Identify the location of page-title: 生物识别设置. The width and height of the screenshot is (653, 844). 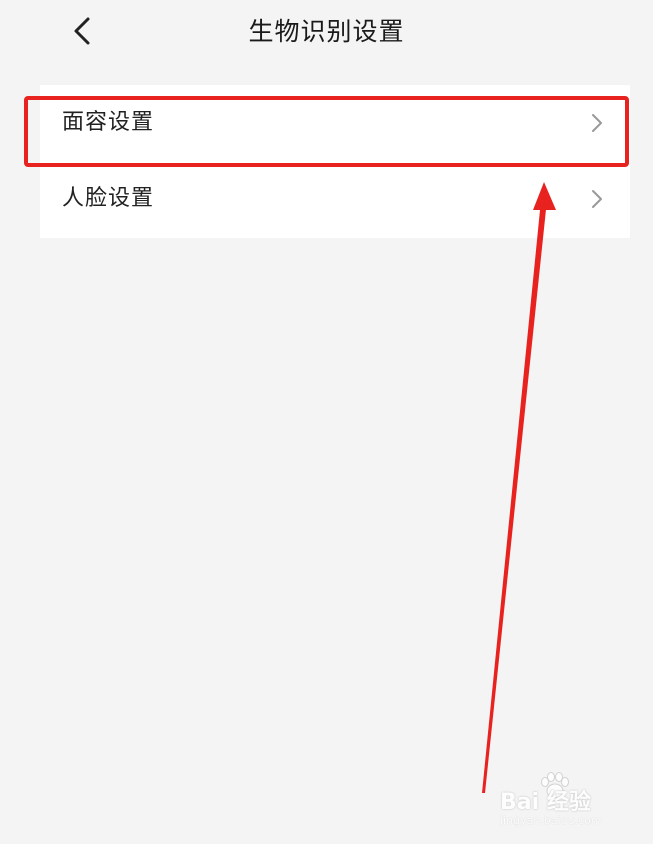
(326, 31).